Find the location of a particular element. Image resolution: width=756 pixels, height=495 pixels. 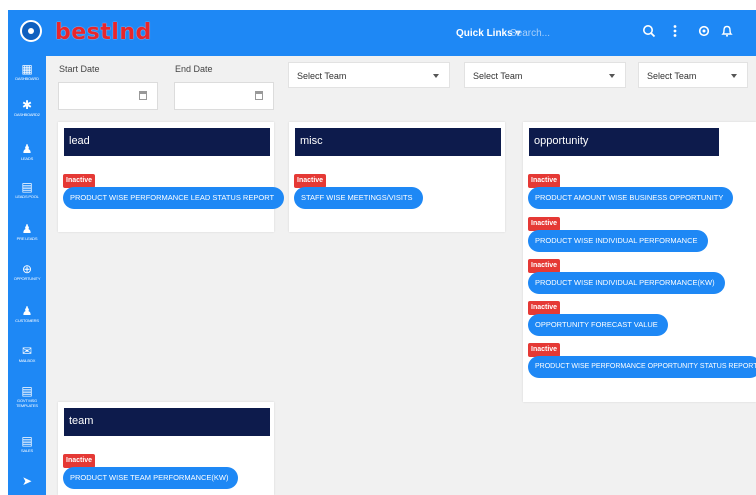

sidebar-item-customers: ♟ CUSTOMERS is located at coordinates (27, 313).